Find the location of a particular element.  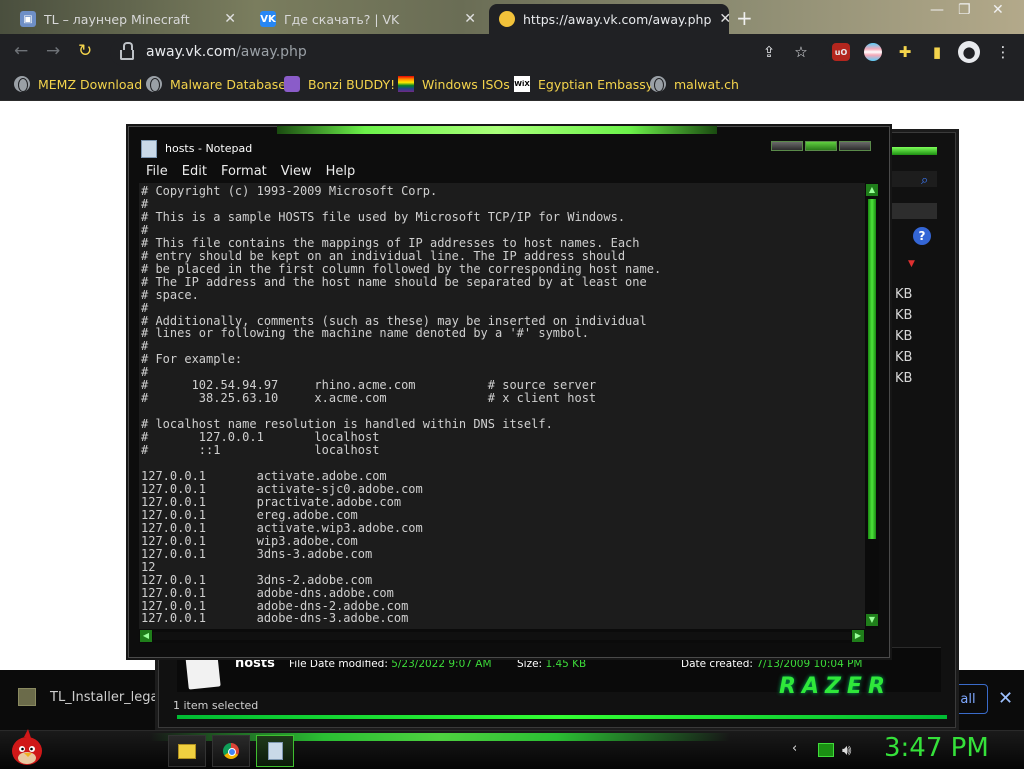

bookmark-label: Bonzi BUDDY! is located at coordinates (352, 84).